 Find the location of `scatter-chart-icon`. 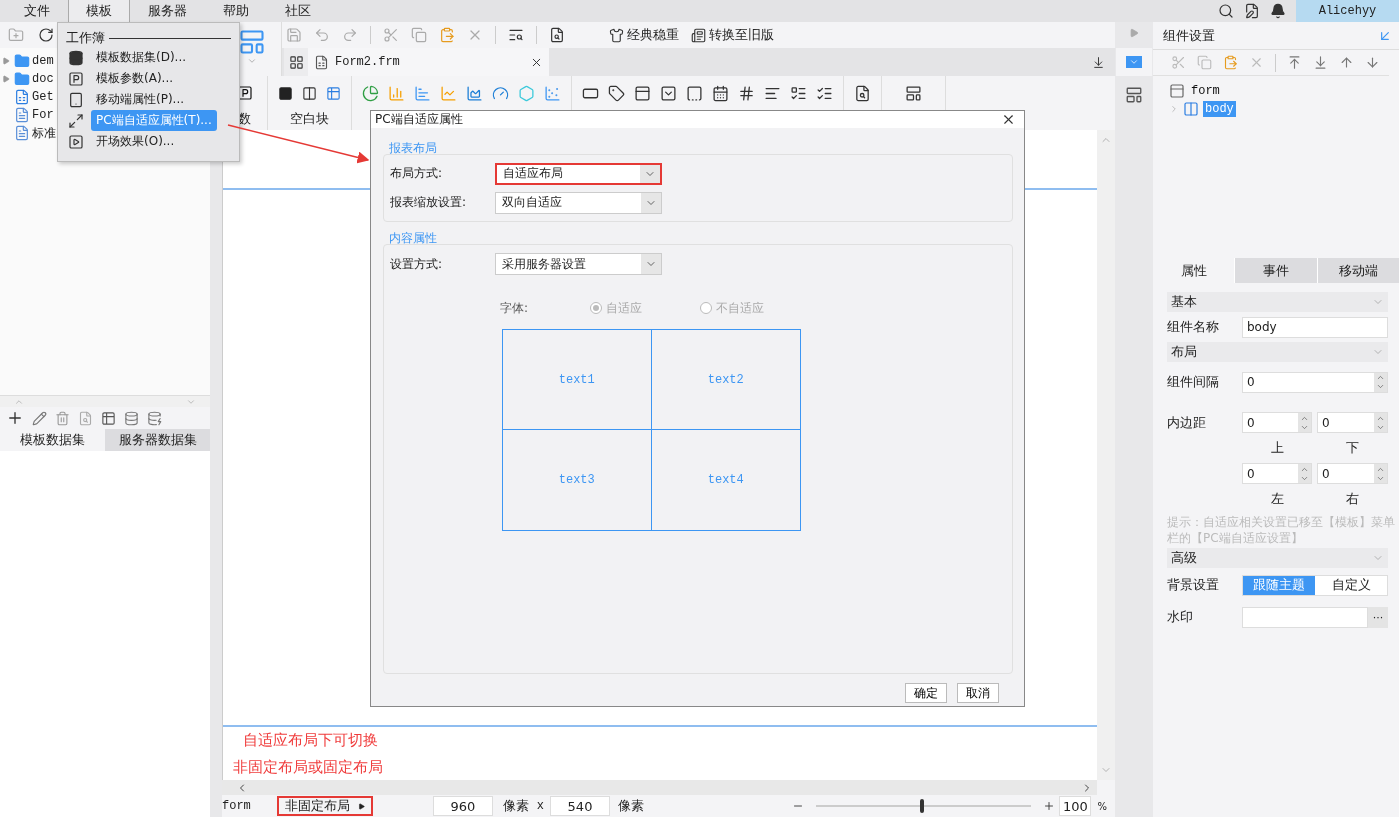

scatter-chart-icon is located at coordinates (552, 93).